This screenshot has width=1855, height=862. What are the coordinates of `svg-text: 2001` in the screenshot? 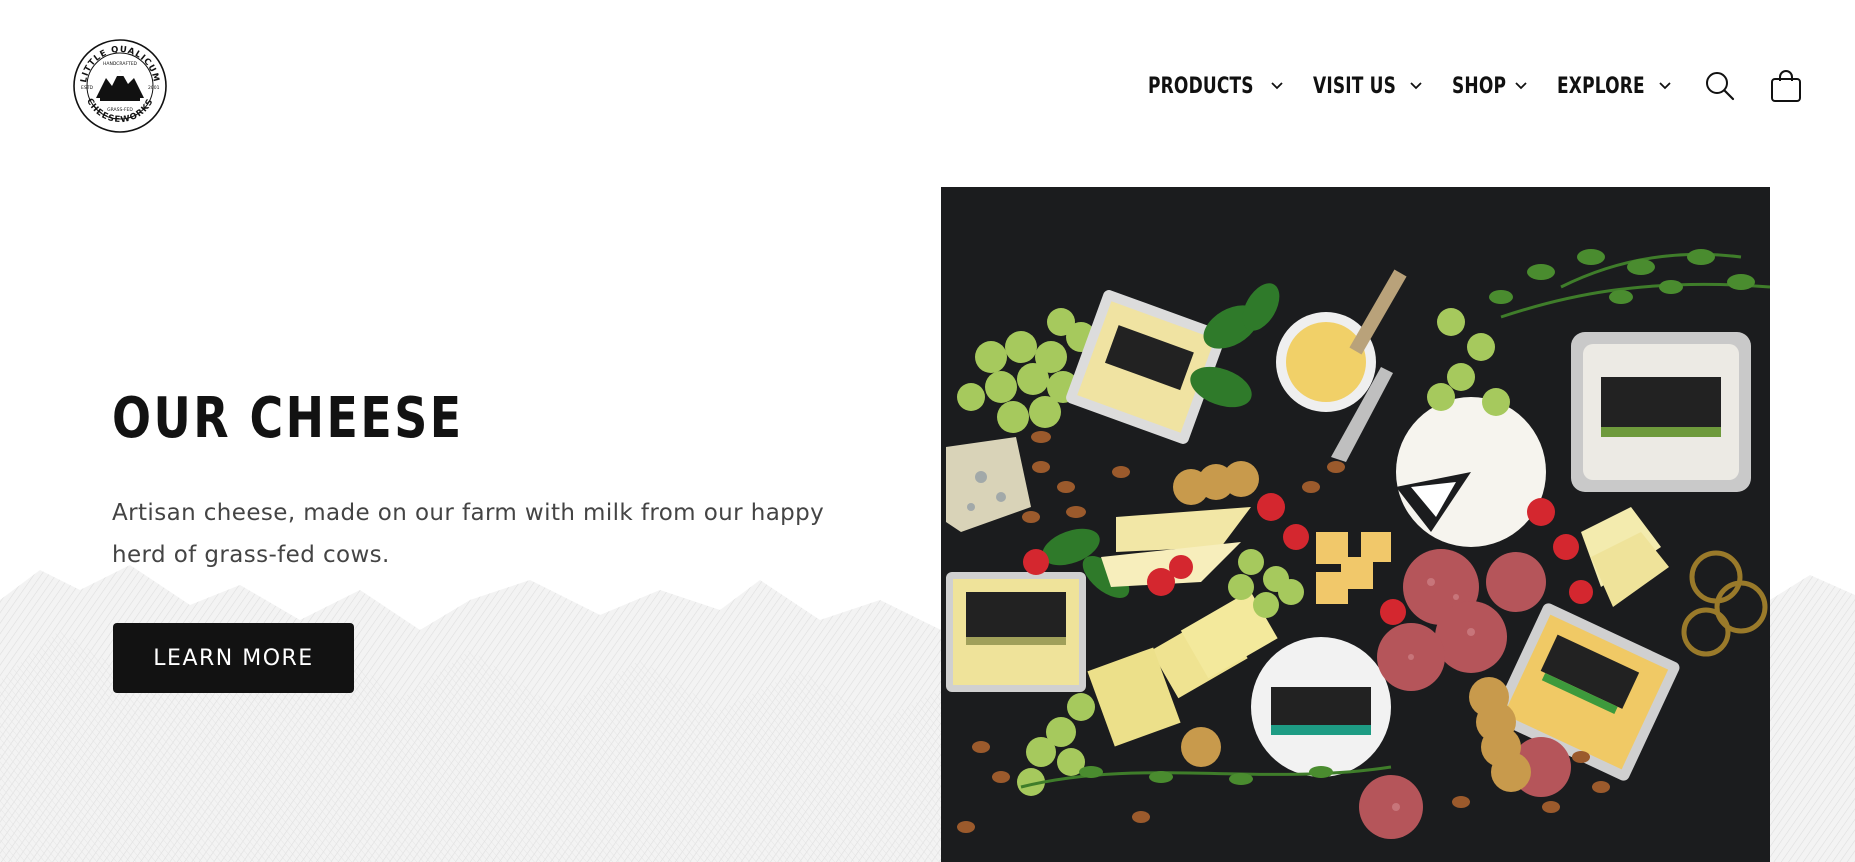 It's located at (154, 88).